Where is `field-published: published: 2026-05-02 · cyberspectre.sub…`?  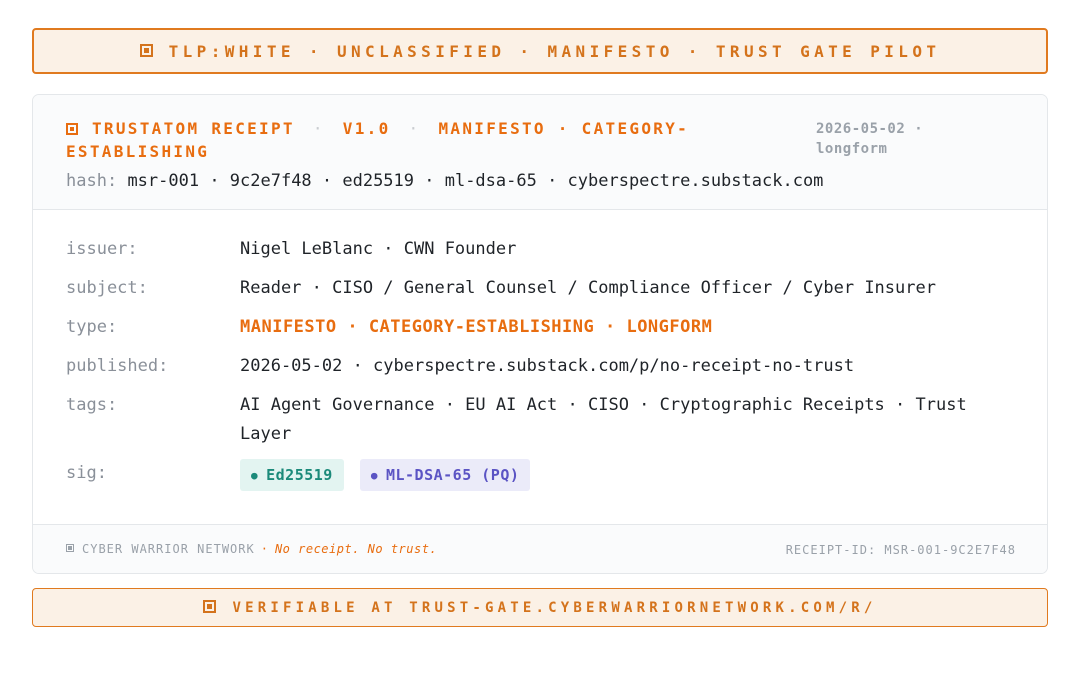
field-published: published: 2026-05-02 · cyberspectre.sub… is located at coordinates (546, 366).